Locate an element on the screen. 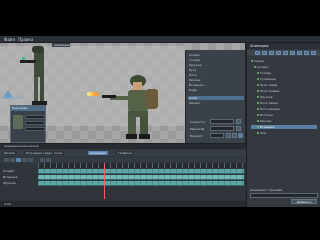 The height and width of the screenshot is (240, 320). tree-item: Туловище is located at coordinates (284, 79).